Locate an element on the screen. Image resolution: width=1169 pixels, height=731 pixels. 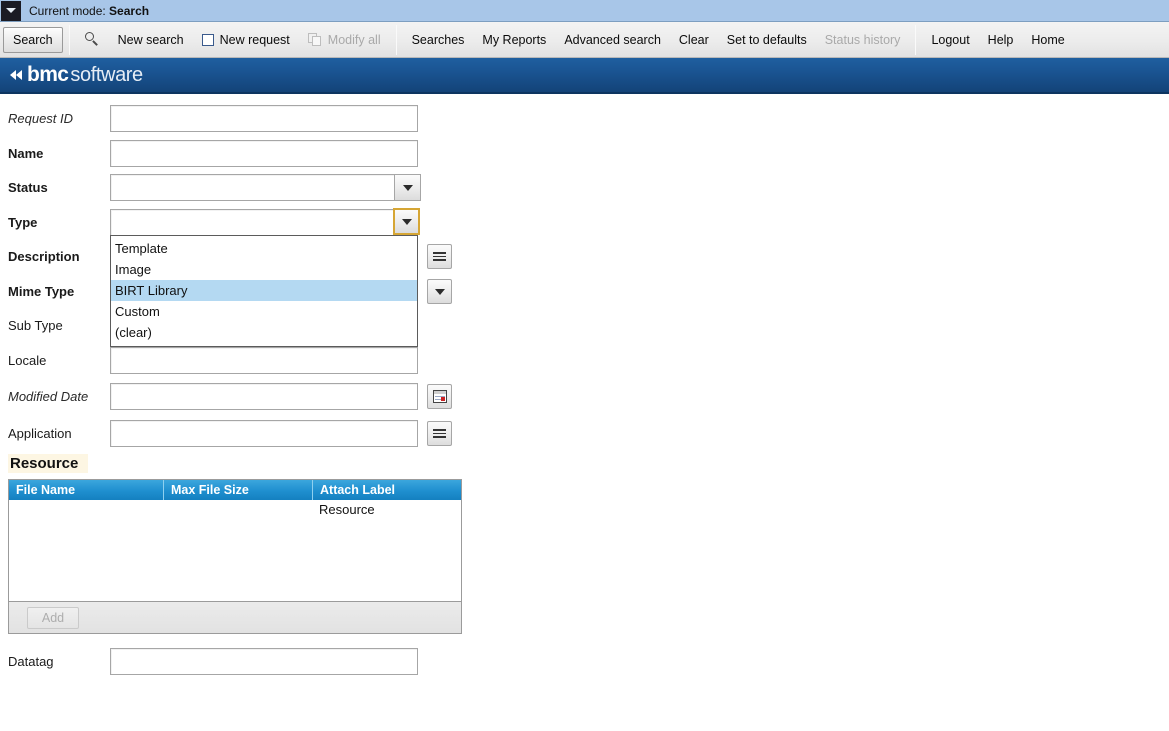
new-search-label: New search is located at coordinates (150, 39).